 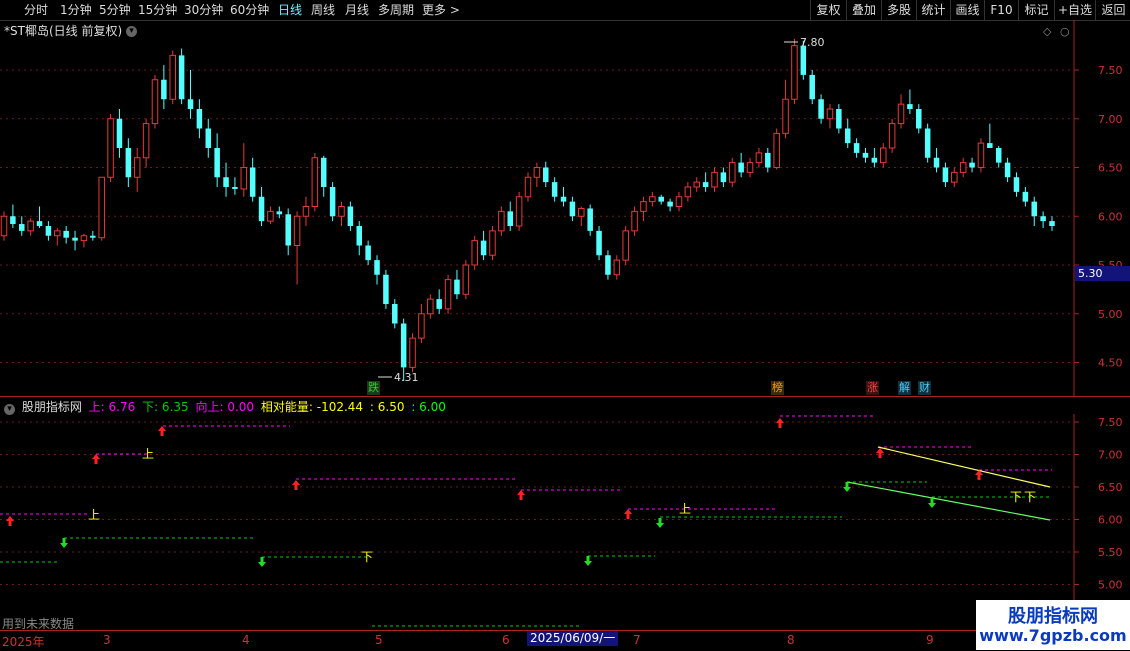 I want to click on indicator-tick-label: 6.00, so click(x=1110, y=520).